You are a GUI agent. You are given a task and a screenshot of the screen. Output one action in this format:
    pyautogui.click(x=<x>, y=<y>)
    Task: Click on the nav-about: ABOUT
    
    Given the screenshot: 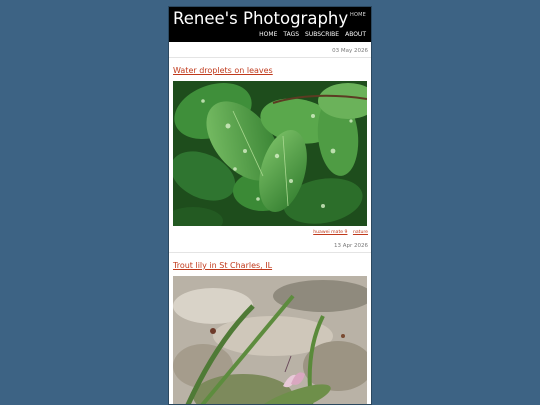 What is the action you would take?
    pyautogui.click(x=355, y=34)
    